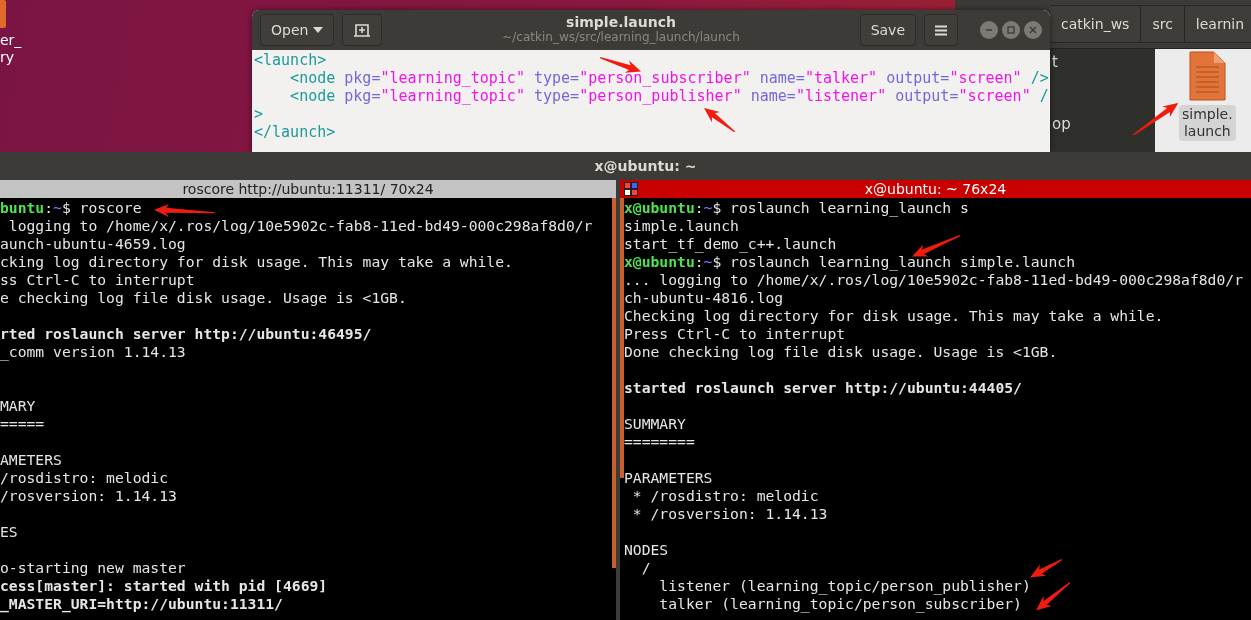 The width and height of the screenshot is (1251, 620). What do you see at coordinates (141, 604) in the screenshot?
I see `output-line: _MASTER_URI=http://ubuntu:11311/` at bounding box center [141, 604].